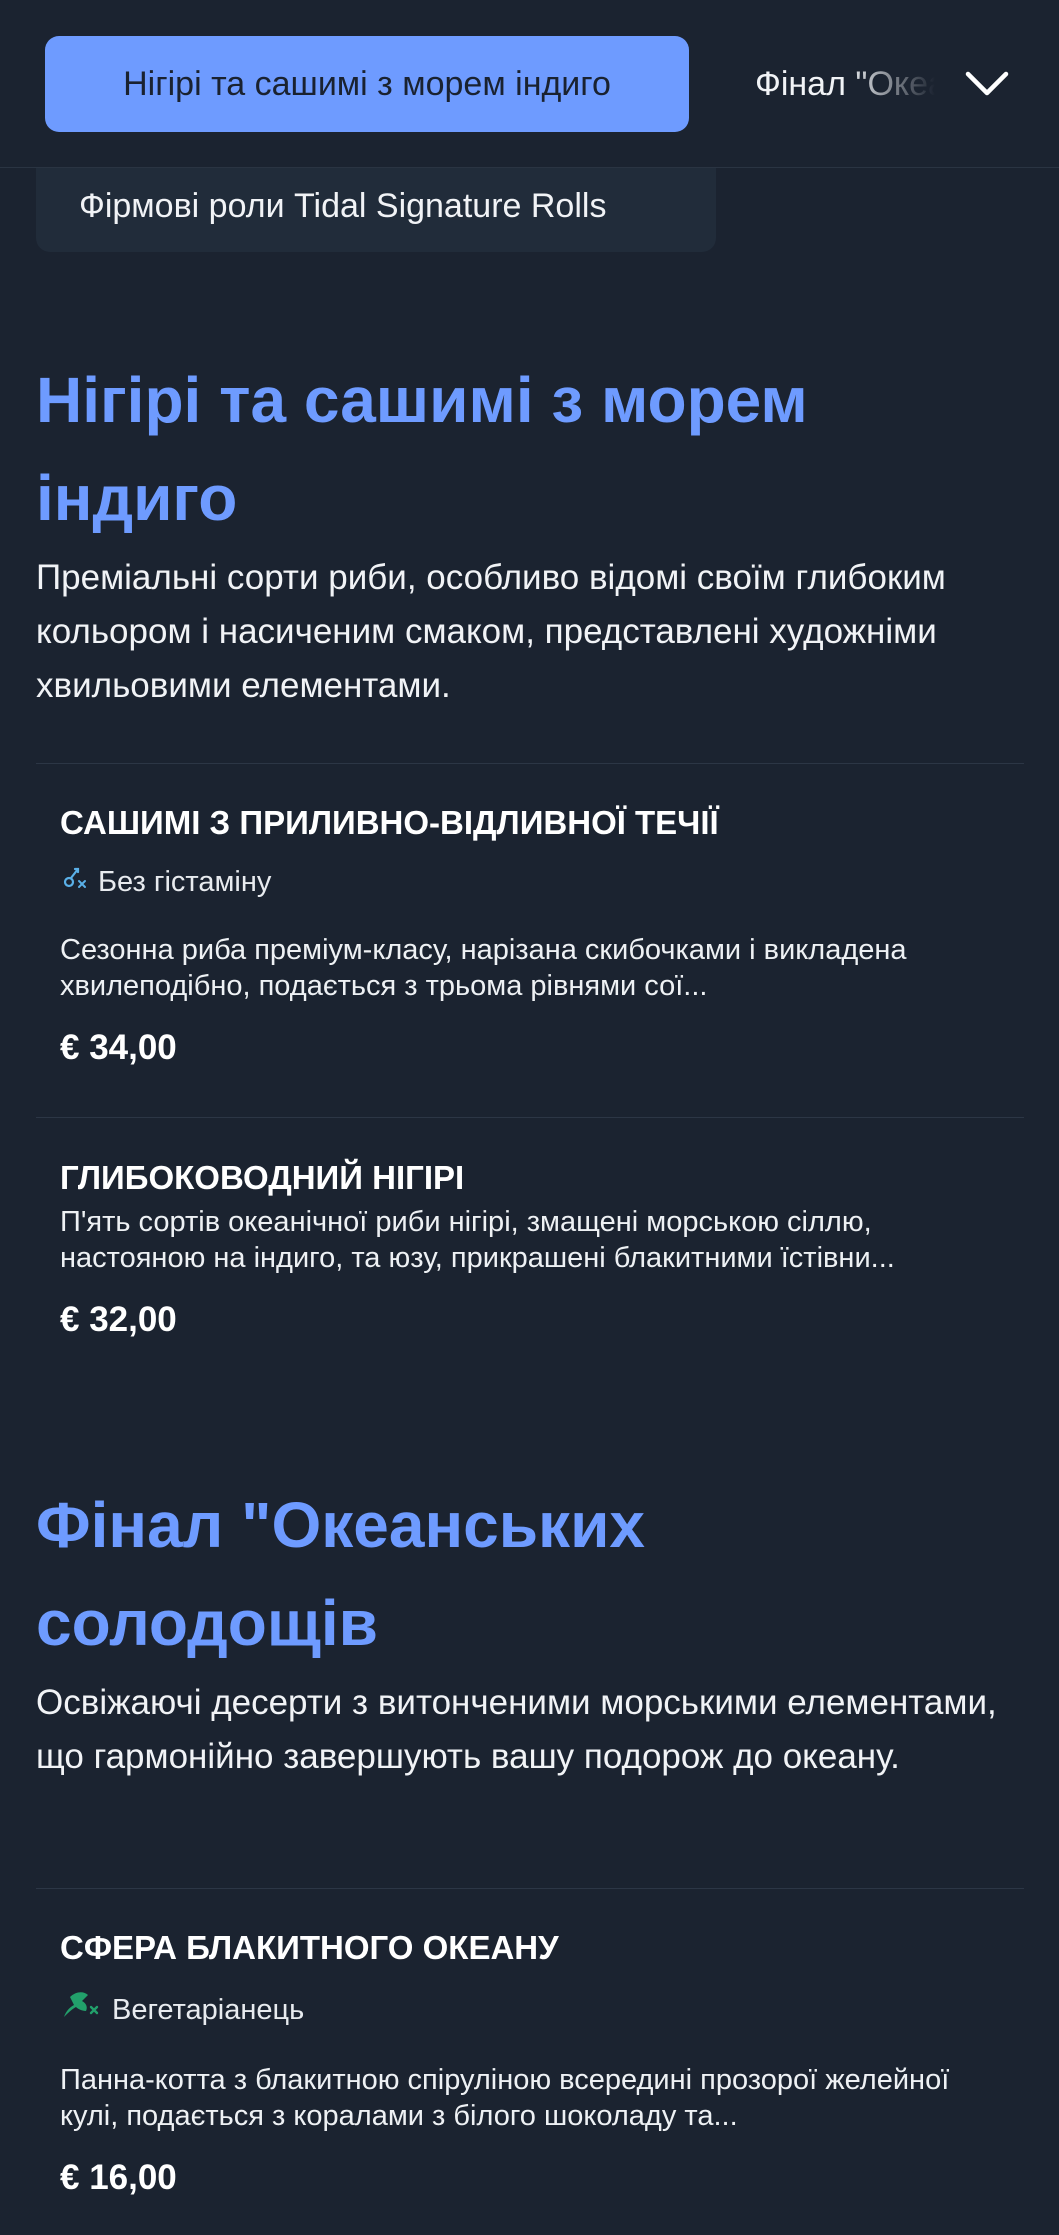  Describe the element at coordinates (422, 449) in the screenshot. I see `section-title: Нігірі та сашимі з морем індиго` at that location.